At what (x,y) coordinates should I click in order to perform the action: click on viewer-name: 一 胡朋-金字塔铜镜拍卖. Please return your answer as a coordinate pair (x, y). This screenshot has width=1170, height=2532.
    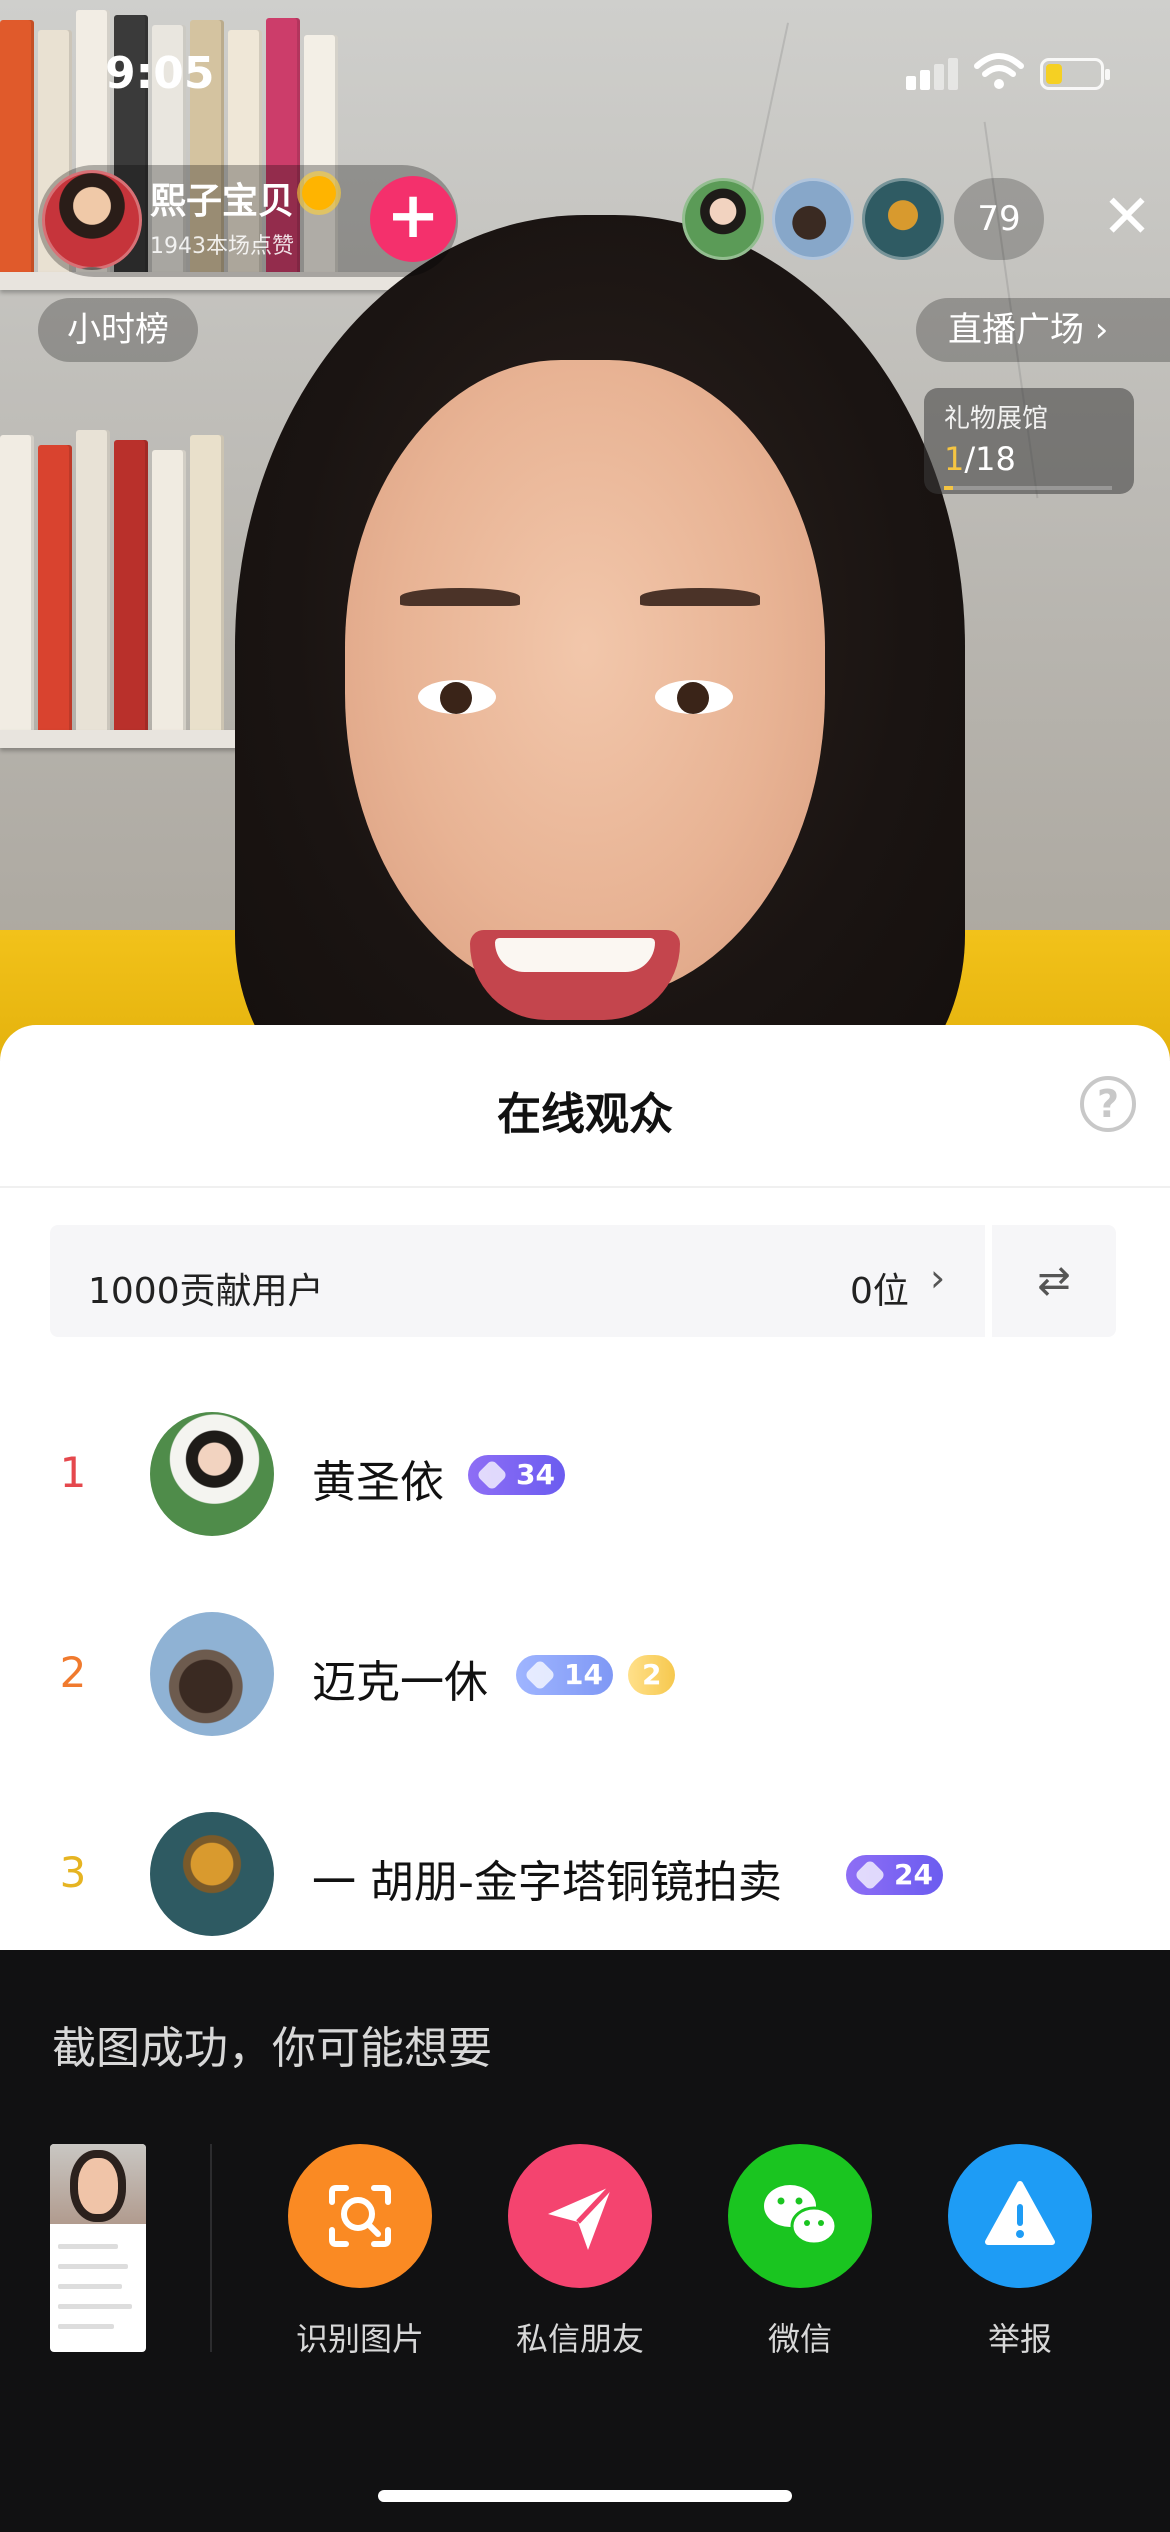
    Looking at the image, I should click on (547, 1882).